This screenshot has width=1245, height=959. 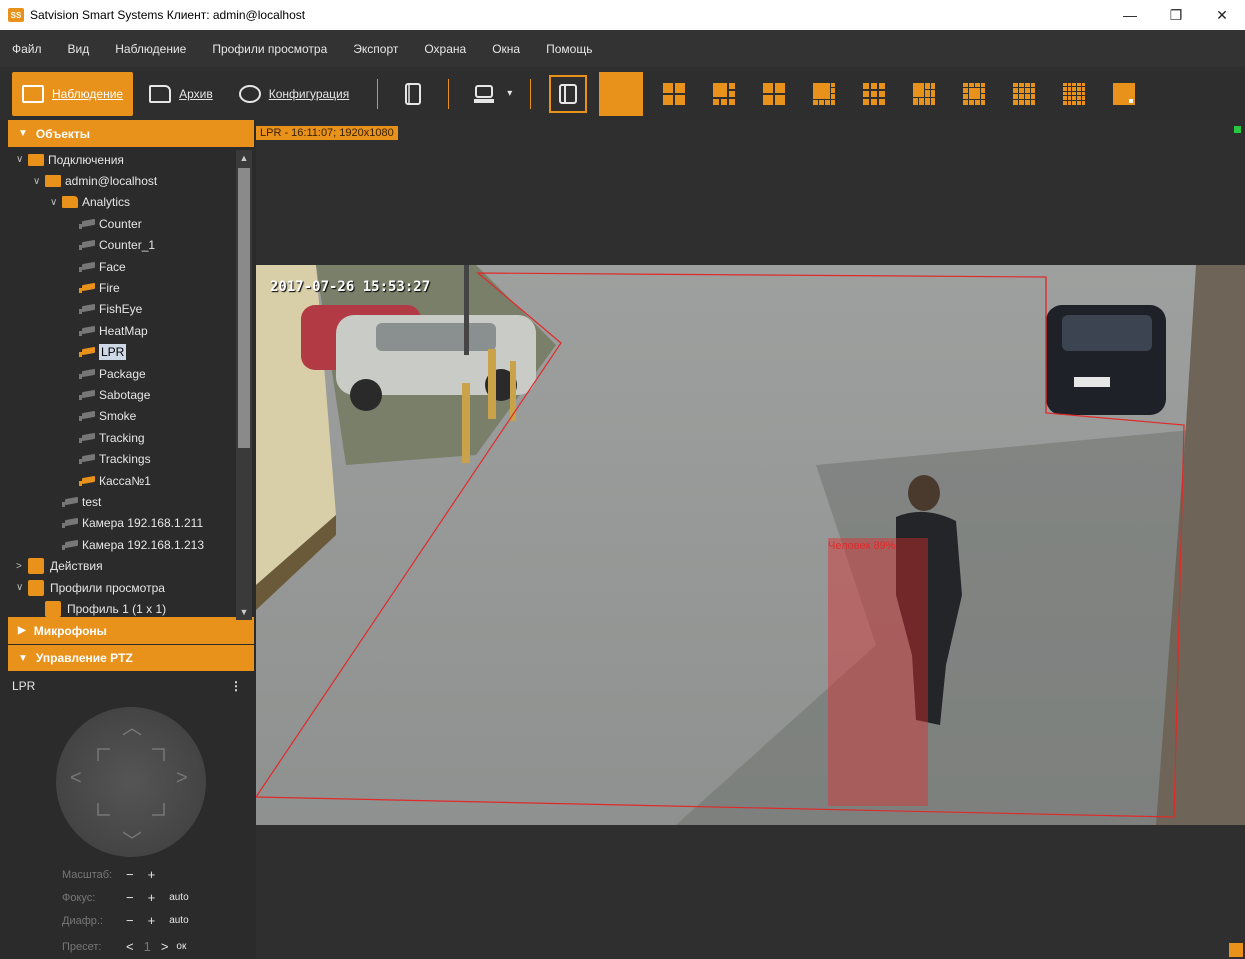 What do you see at coordinates (131, 565) in the screenshot?
I see `tree-item: > Действия` at bounding box center [131, 565].